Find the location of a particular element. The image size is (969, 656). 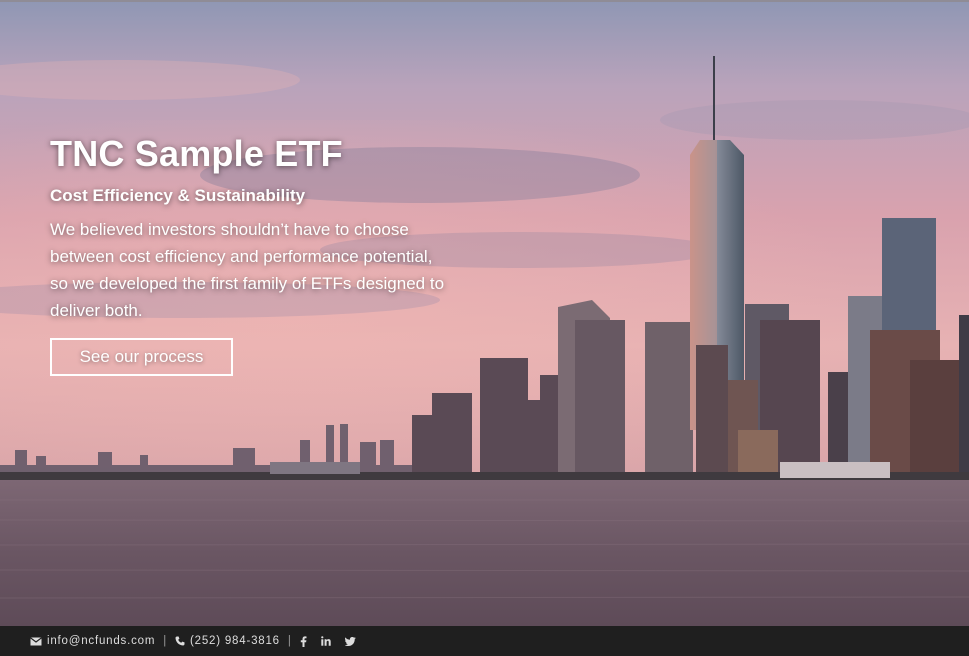

see-our-process-button: See our process is located at coordinates (141, 357).